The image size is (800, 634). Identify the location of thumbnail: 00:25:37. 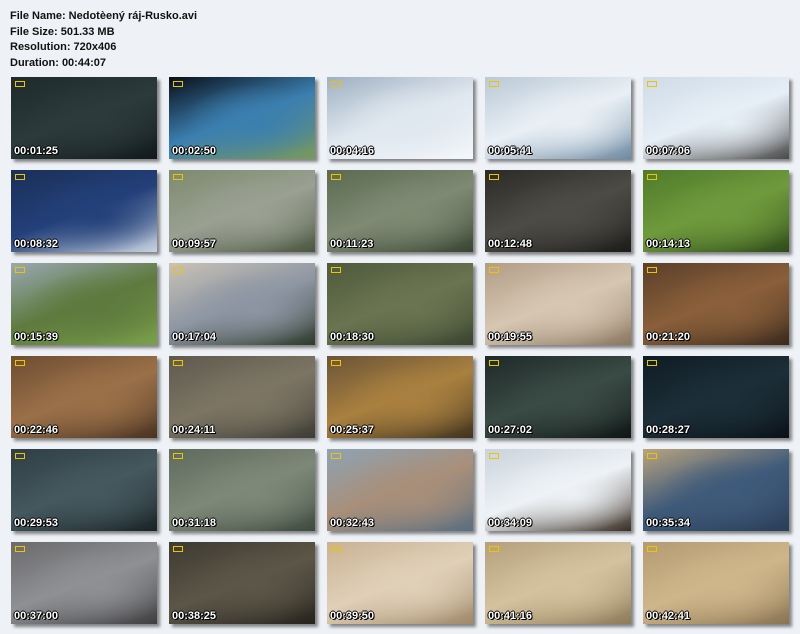
(400, 397).